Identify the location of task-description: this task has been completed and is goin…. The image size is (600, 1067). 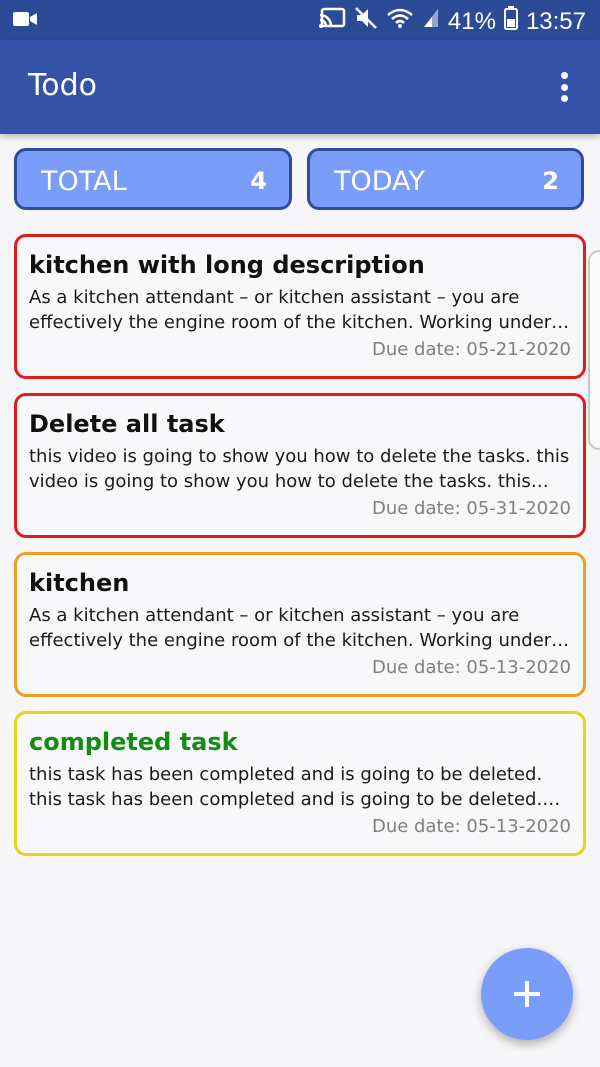
(286, 787).